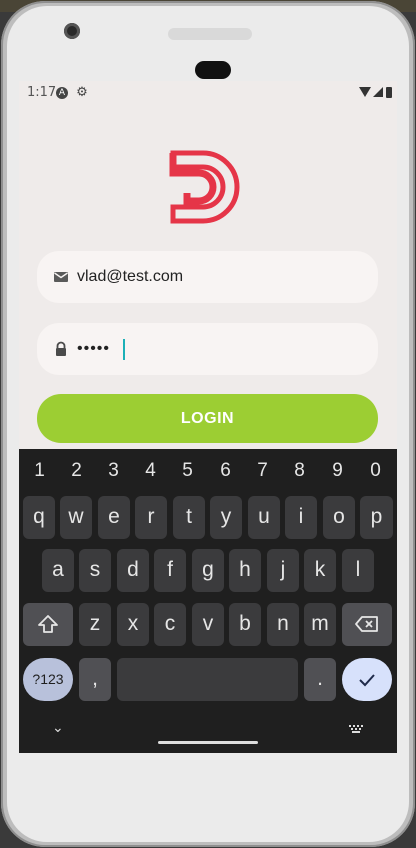 Image resolution: width=416 pixels, height=848 pixels. Describe the element at coordinates (210, 34) in the screenshot. I see `earpiece-speaker` at that location.